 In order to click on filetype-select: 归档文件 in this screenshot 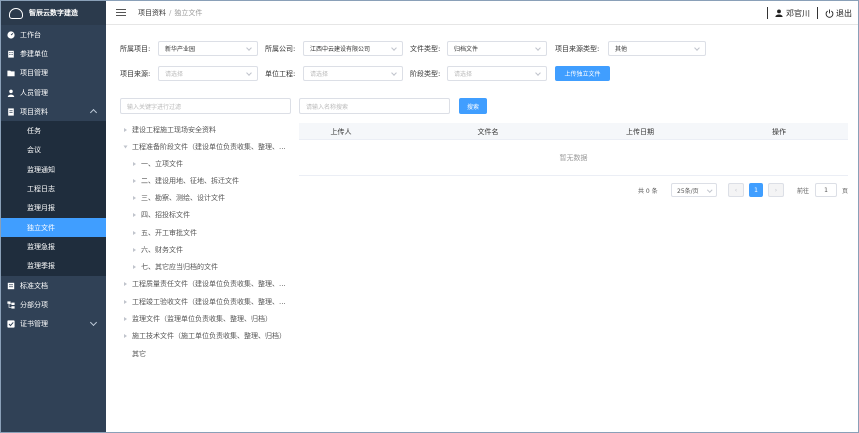, I will do `click(497, 48)`.